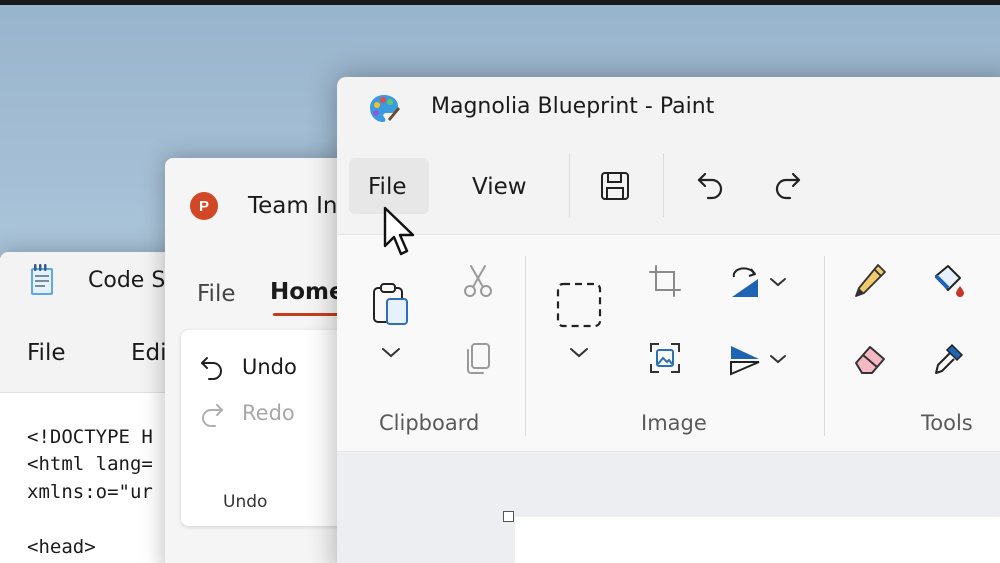  Describe the element at coordinates (870, 281) in the screenshot. I see `pencil-icon` at that location.